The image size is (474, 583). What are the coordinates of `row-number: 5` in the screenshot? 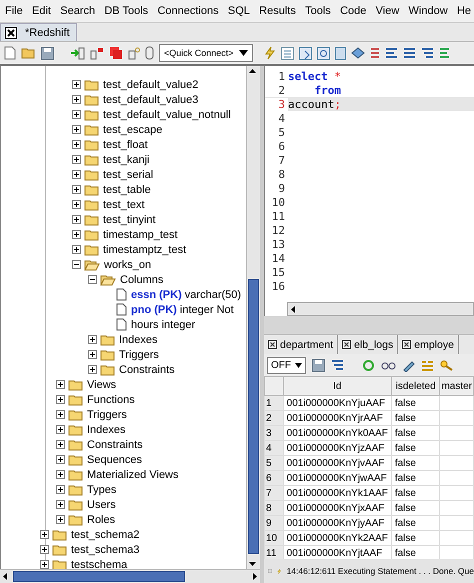 It's located at (274, 463).